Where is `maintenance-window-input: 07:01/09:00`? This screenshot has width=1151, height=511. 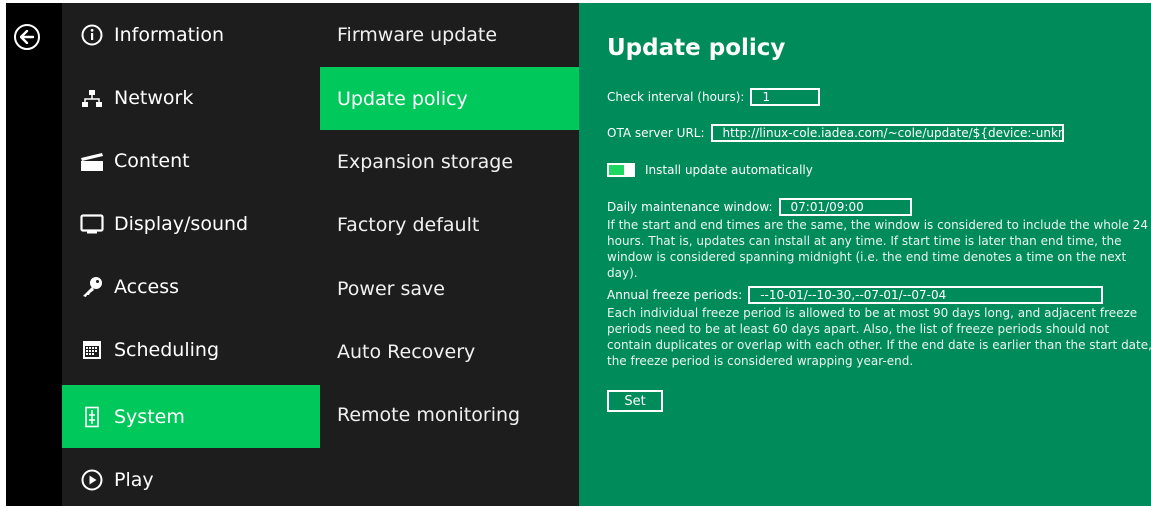
maintenance-window-input: 07:01/09:00 is located at coordinates (845, 207).